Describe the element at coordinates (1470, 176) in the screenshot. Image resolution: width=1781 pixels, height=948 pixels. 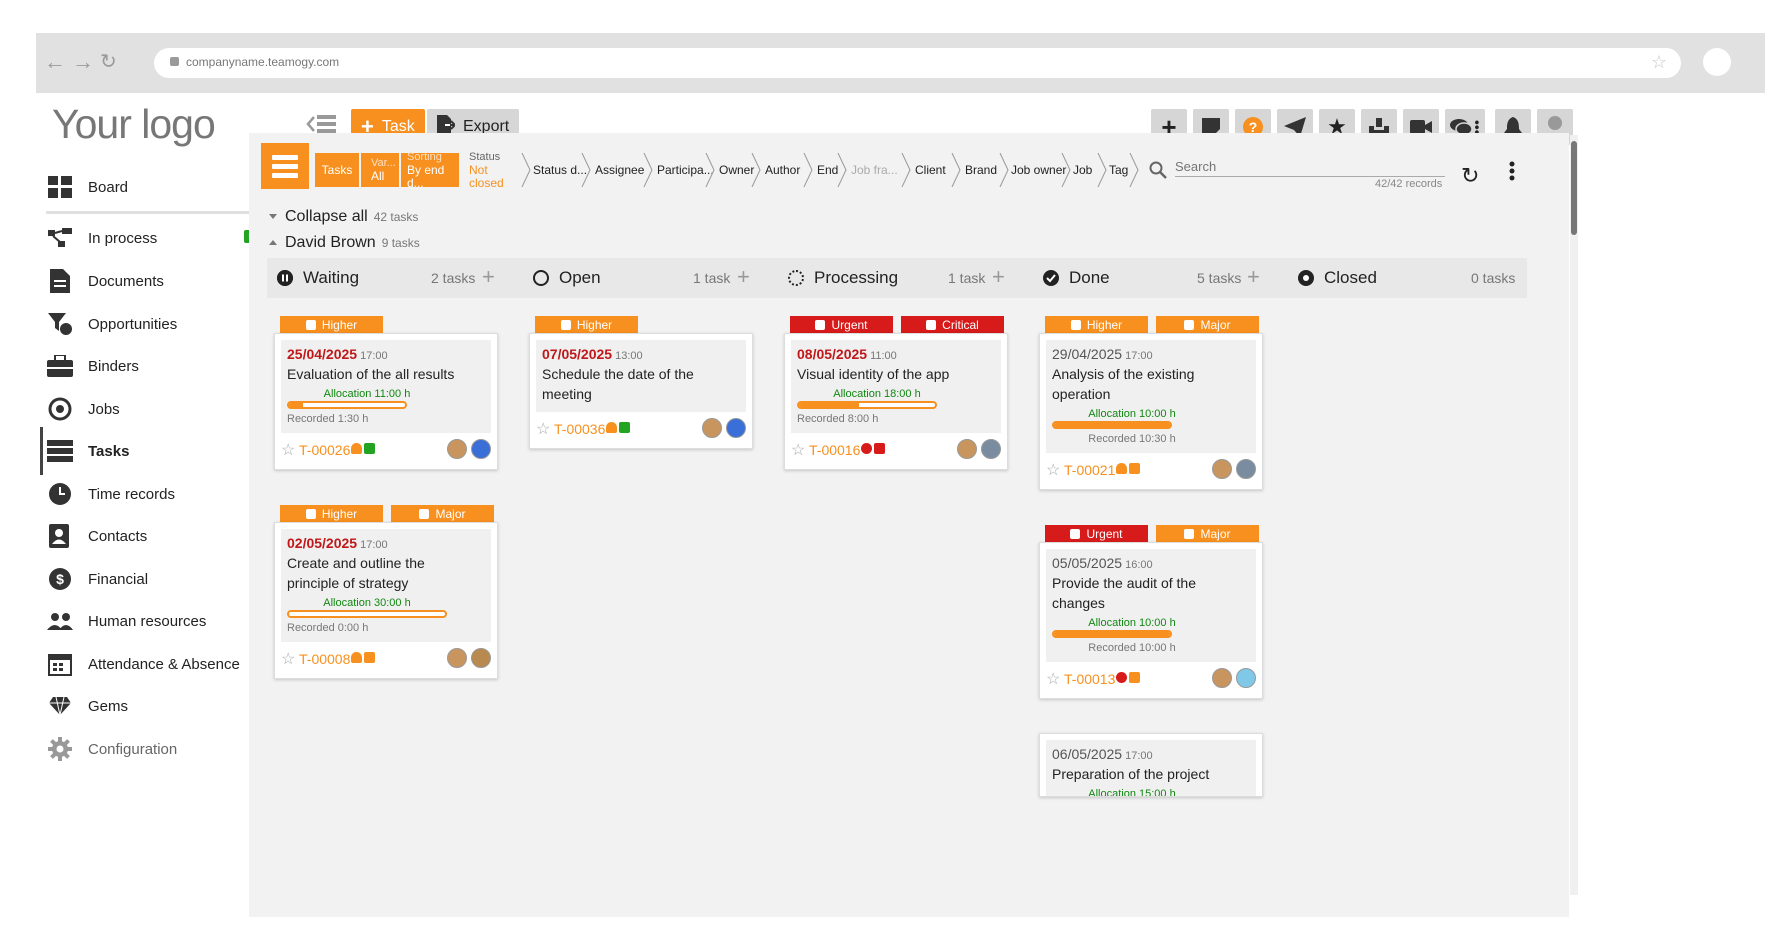
I see `refresh-icon: ↻` at that location.